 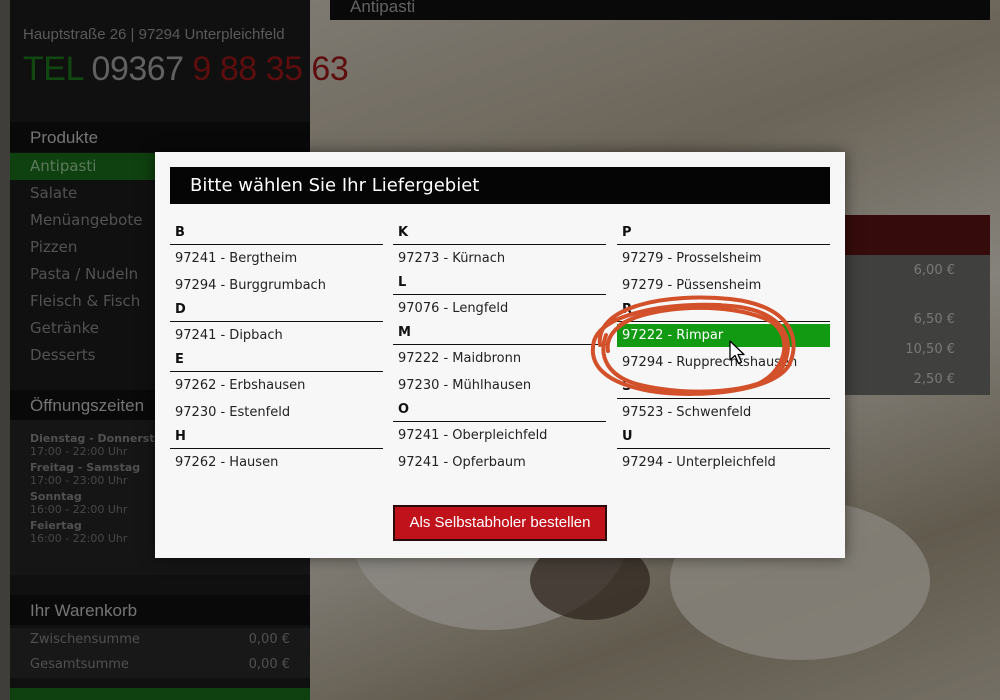 What do you see at coordinates (723, 387) in the screenshot?
I see `letter-heading: S` at bounding box center [723, 387].